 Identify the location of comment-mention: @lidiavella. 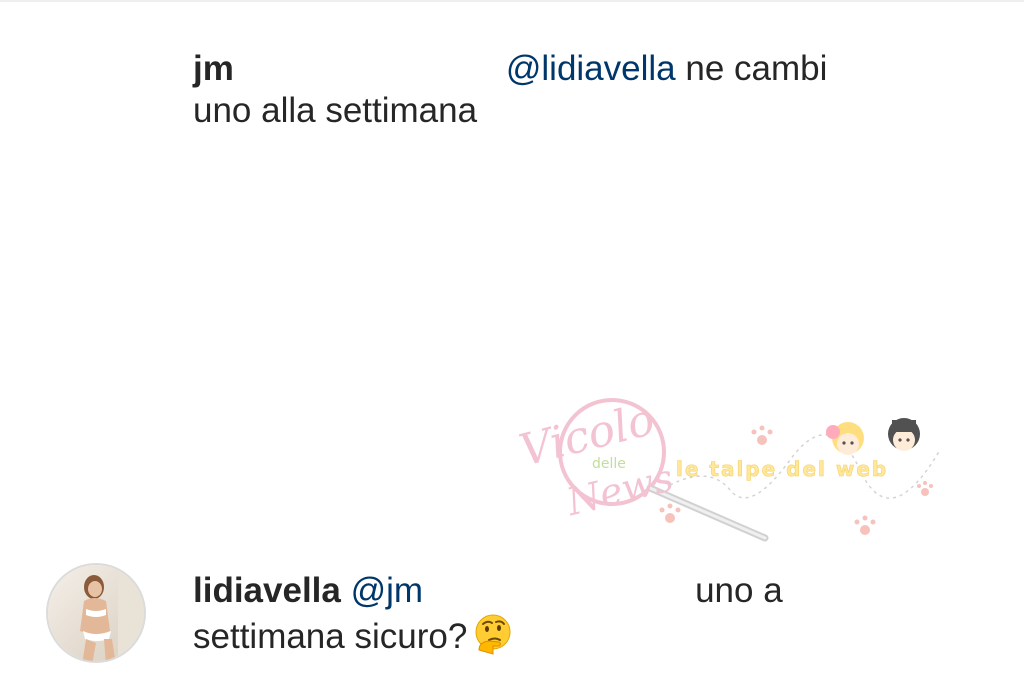
(591, 68).